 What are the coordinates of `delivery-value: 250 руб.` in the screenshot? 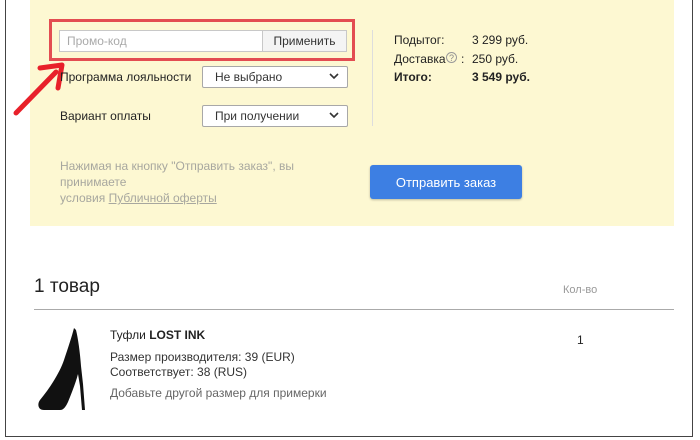 It's located at (495, 59).